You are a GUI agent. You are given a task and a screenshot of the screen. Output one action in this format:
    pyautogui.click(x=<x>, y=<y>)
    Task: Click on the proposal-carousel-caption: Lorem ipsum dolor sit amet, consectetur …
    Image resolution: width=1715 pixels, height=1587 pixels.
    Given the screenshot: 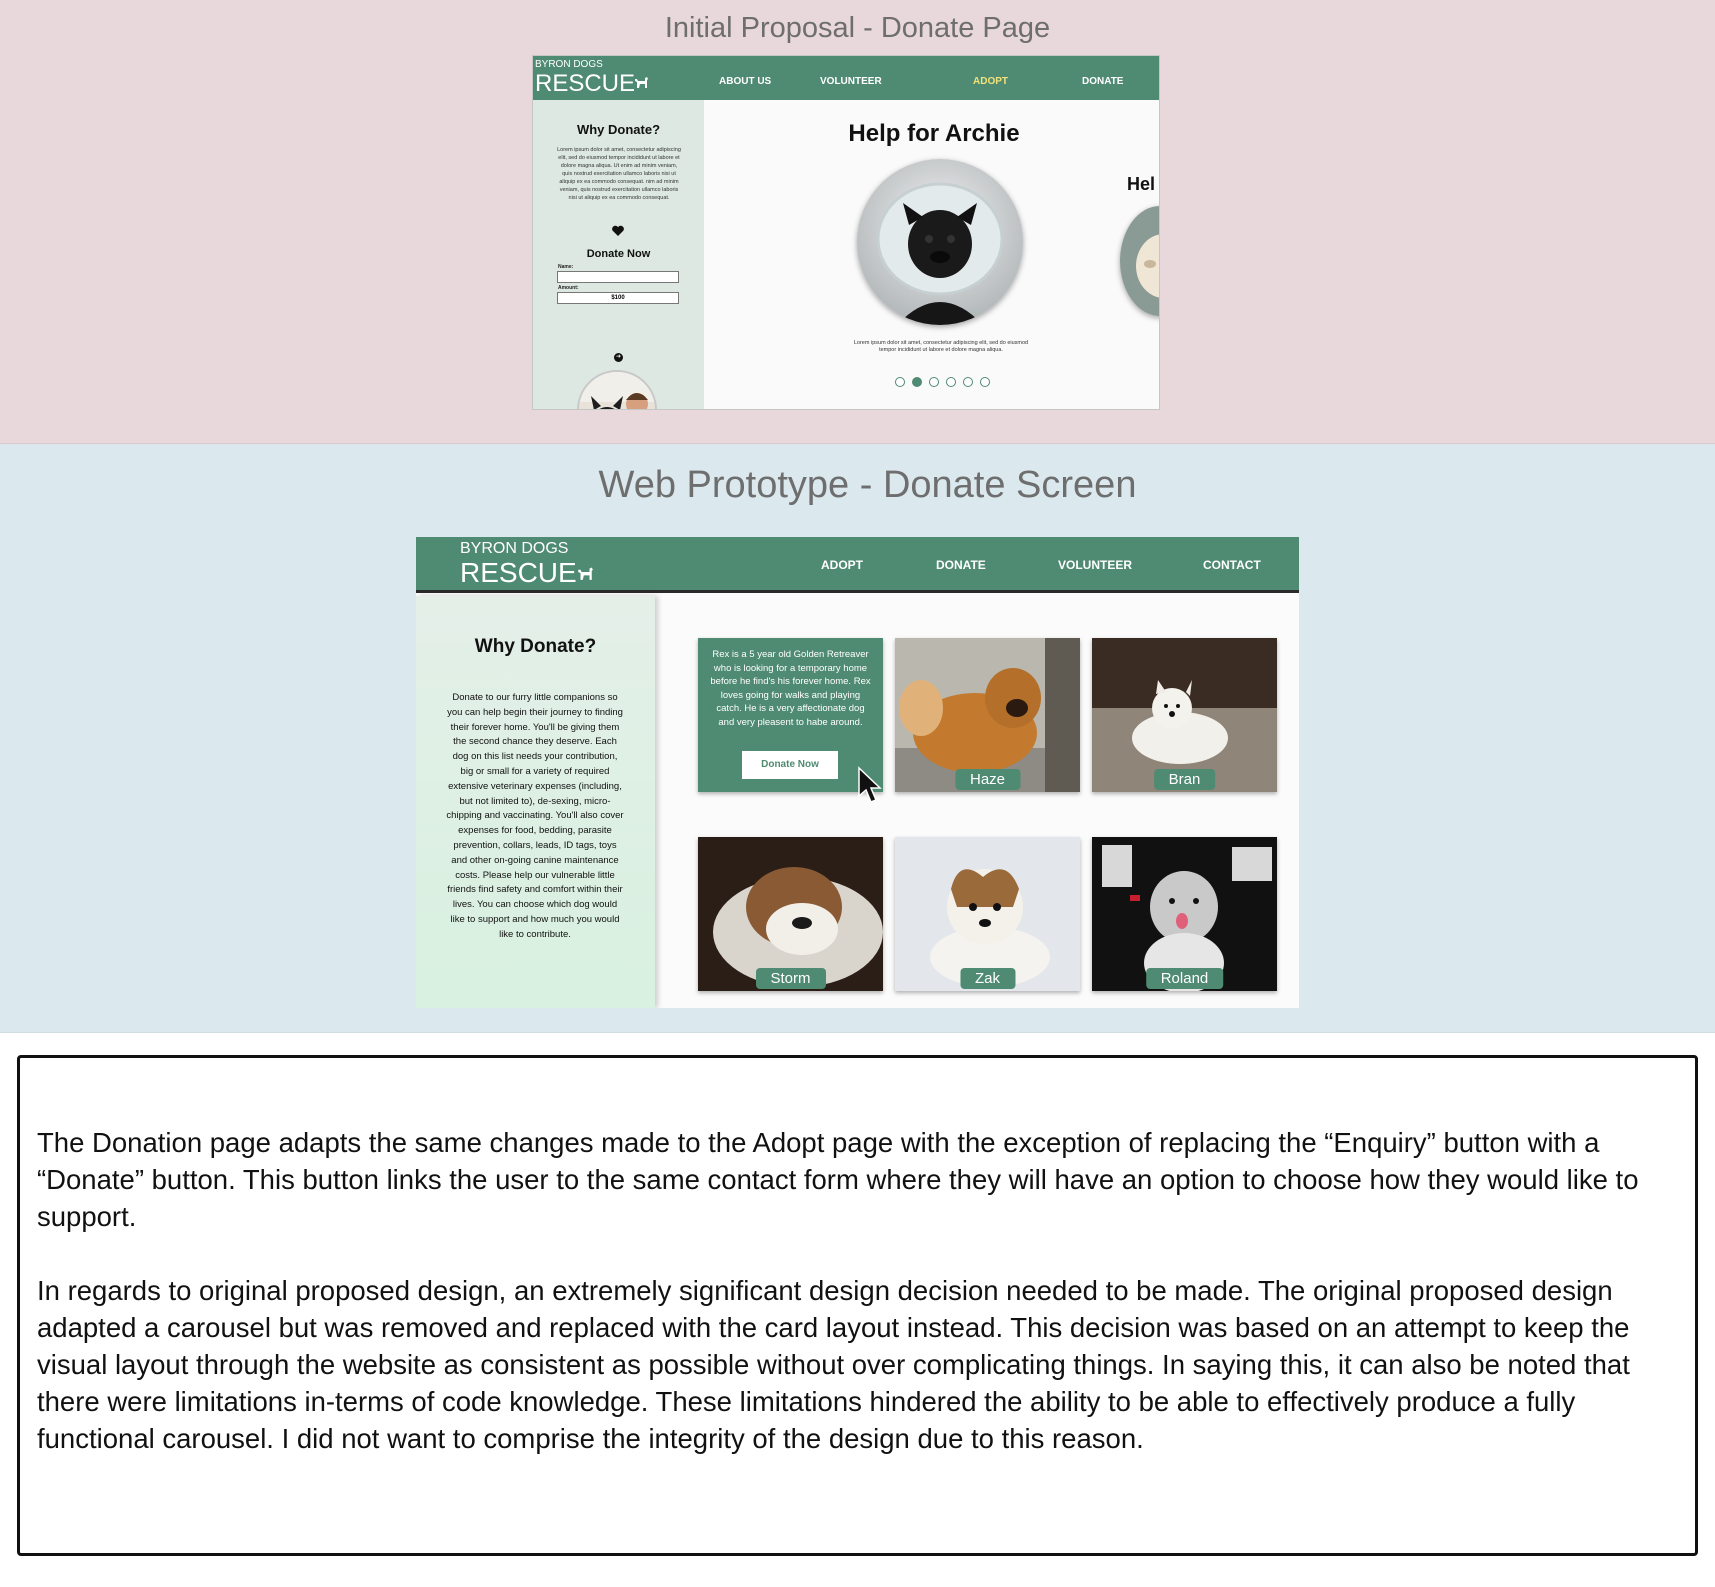 What is the action you would take?
    pyautogui.click(x=941, y=346)
    